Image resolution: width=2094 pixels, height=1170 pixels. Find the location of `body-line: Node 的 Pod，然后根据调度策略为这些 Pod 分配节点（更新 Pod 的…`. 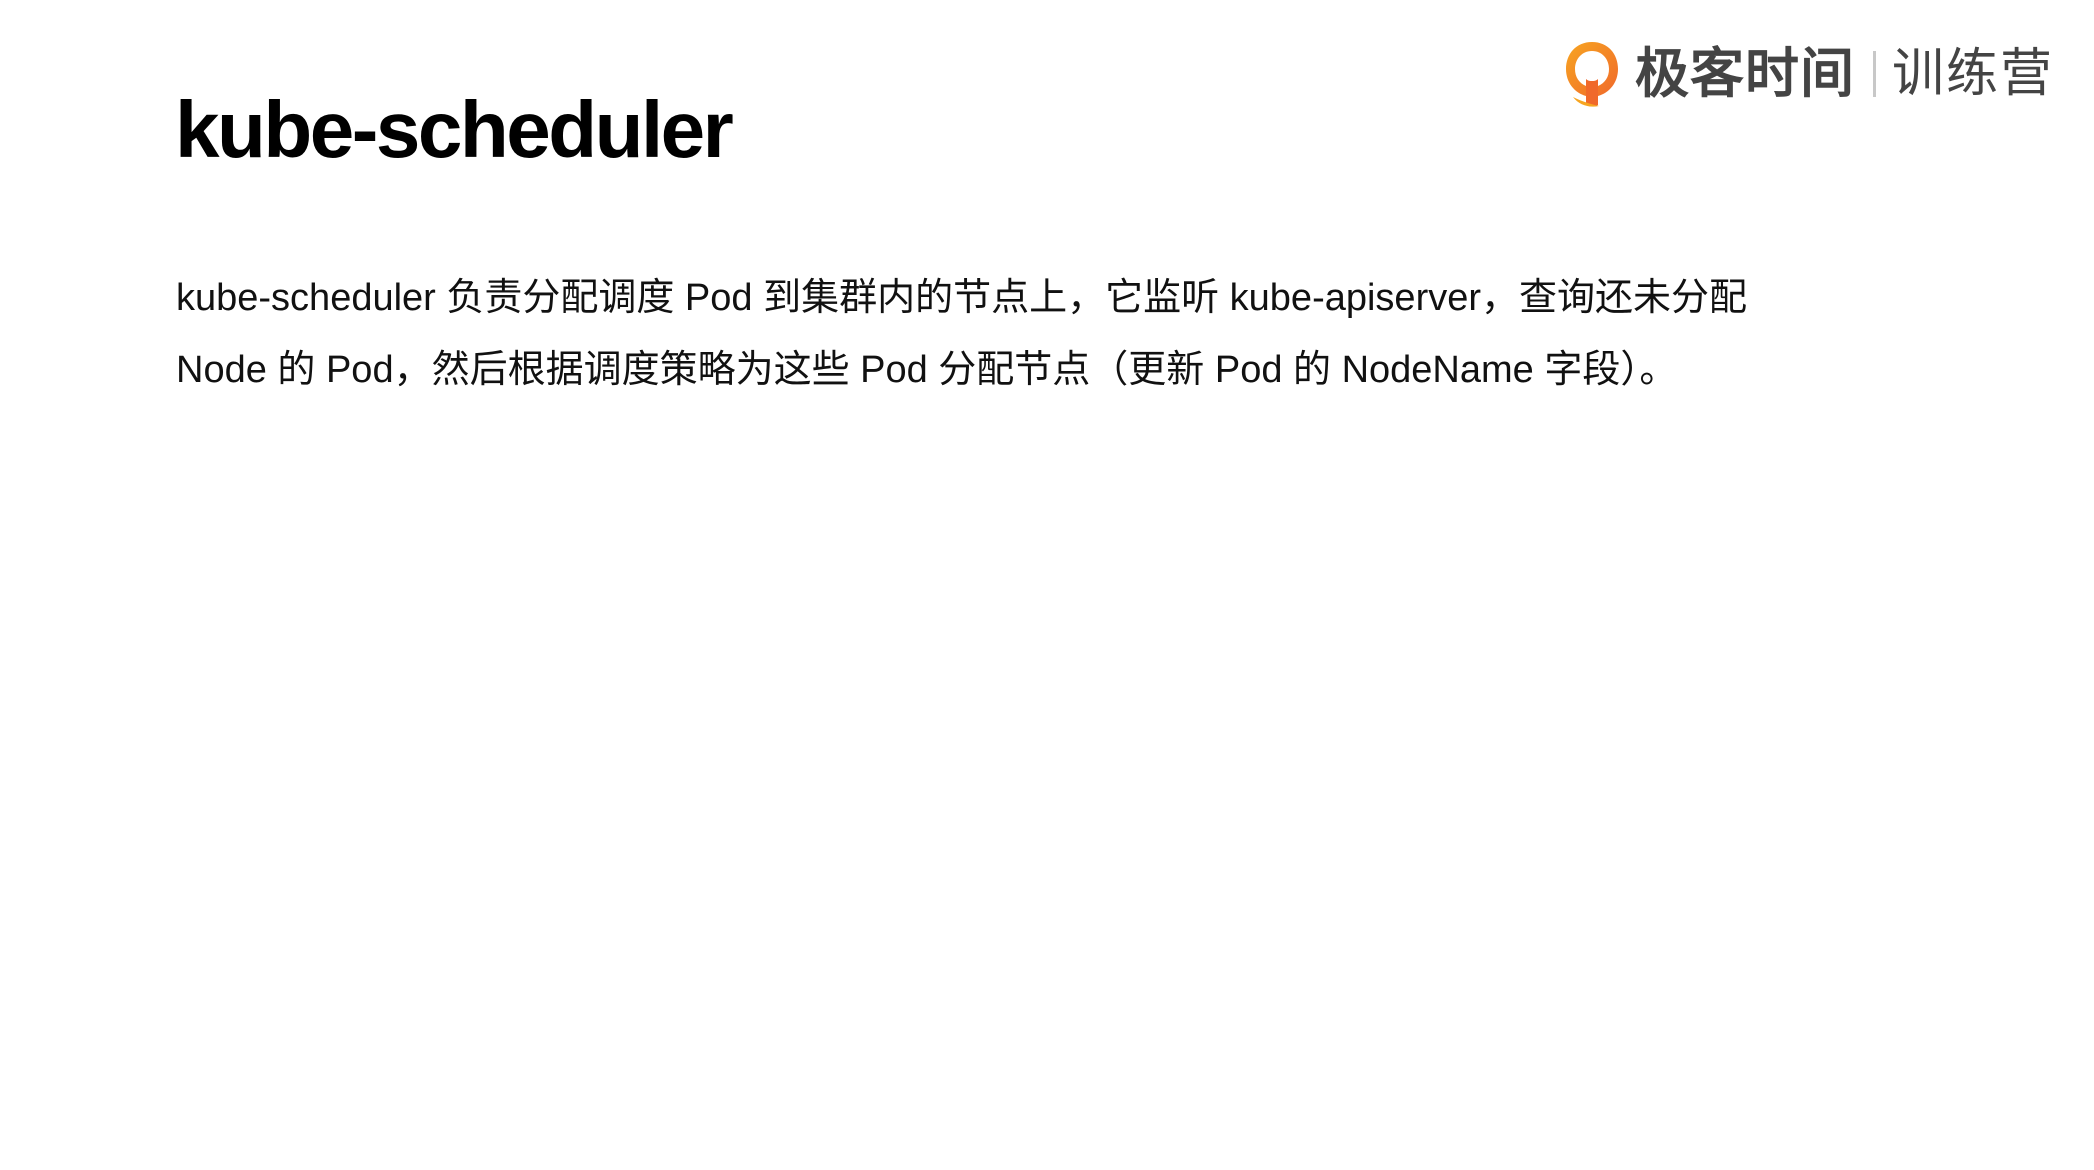

body-line: Node 的 Pod，然后根据调度策略为这些 Pod 分配节点（更新 Pod 的… is located at coordinates (927, 370).